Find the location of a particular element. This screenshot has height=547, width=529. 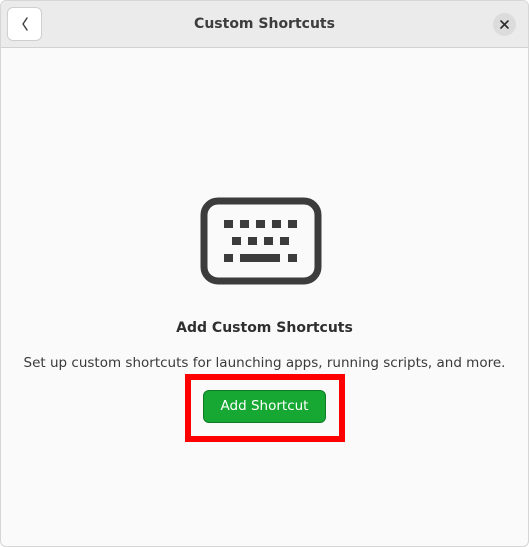

back-button is located at coordinates (24, 24).